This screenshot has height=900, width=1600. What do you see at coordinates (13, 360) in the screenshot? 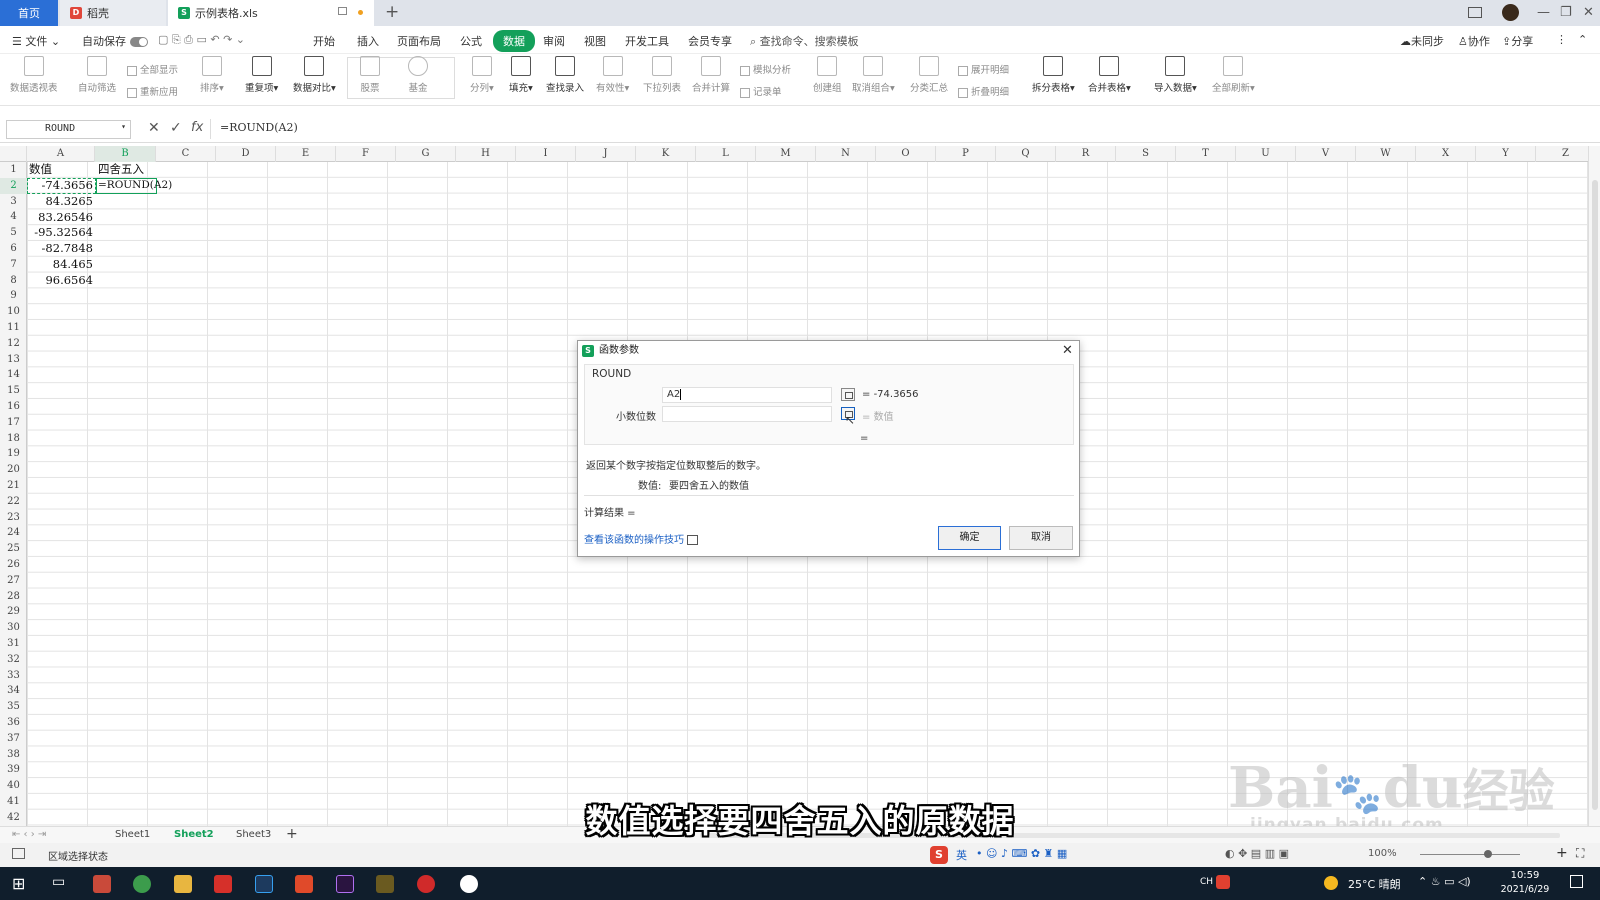
I see `row-header-13: 13` at bounding box center [13, 360].